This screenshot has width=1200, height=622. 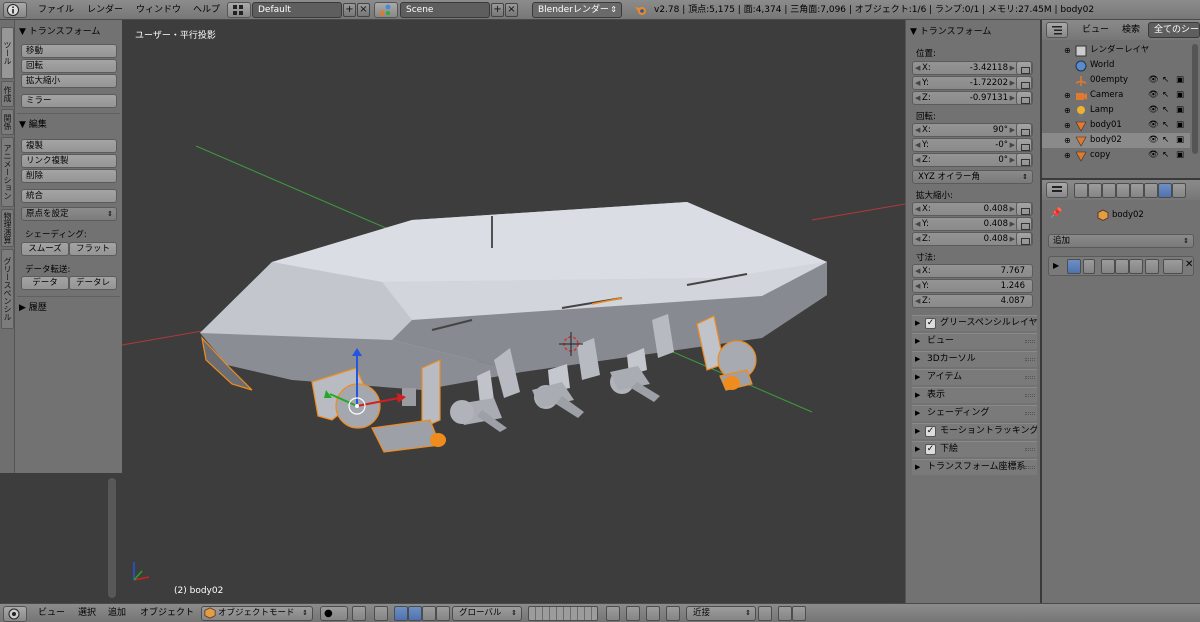 What do you see at coordinates (69, 214) in the screenshot?
I see `set-origin-dropdown: 原点を設定 ⇕` at bounding box center [69, 214].